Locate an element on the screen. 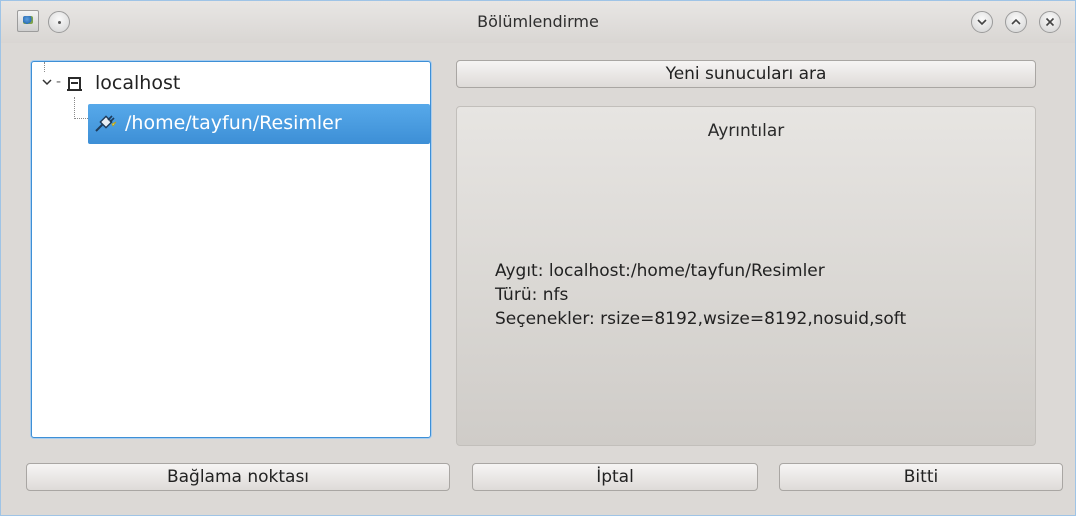  search-new-servers-button: Yeni sunucuları ara is located at coordinates (746, 74).